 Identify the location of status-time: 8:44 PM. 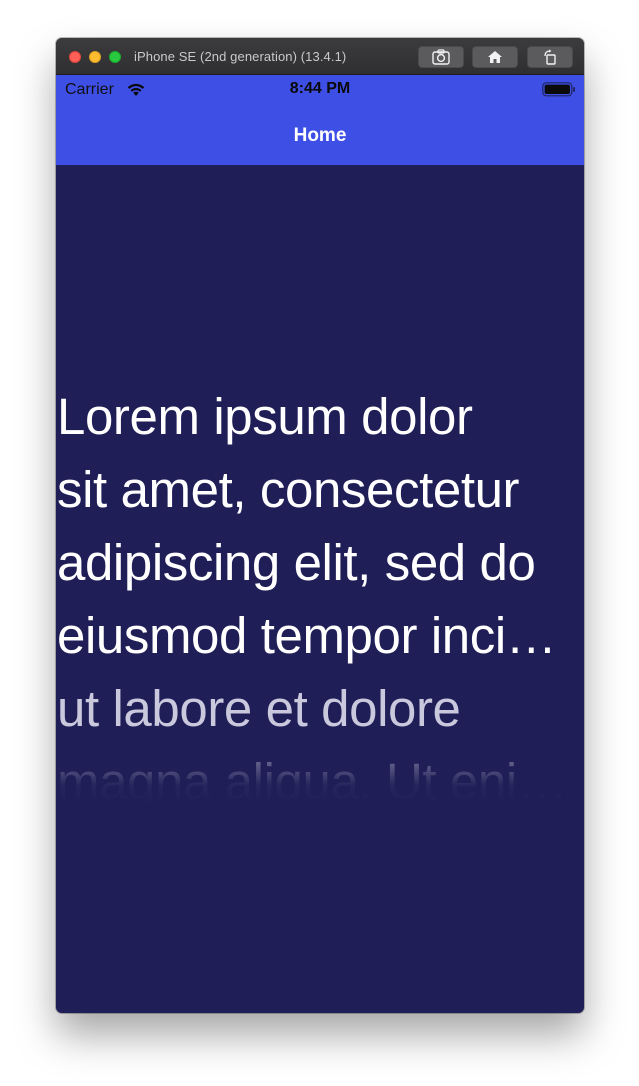
(320, 88).